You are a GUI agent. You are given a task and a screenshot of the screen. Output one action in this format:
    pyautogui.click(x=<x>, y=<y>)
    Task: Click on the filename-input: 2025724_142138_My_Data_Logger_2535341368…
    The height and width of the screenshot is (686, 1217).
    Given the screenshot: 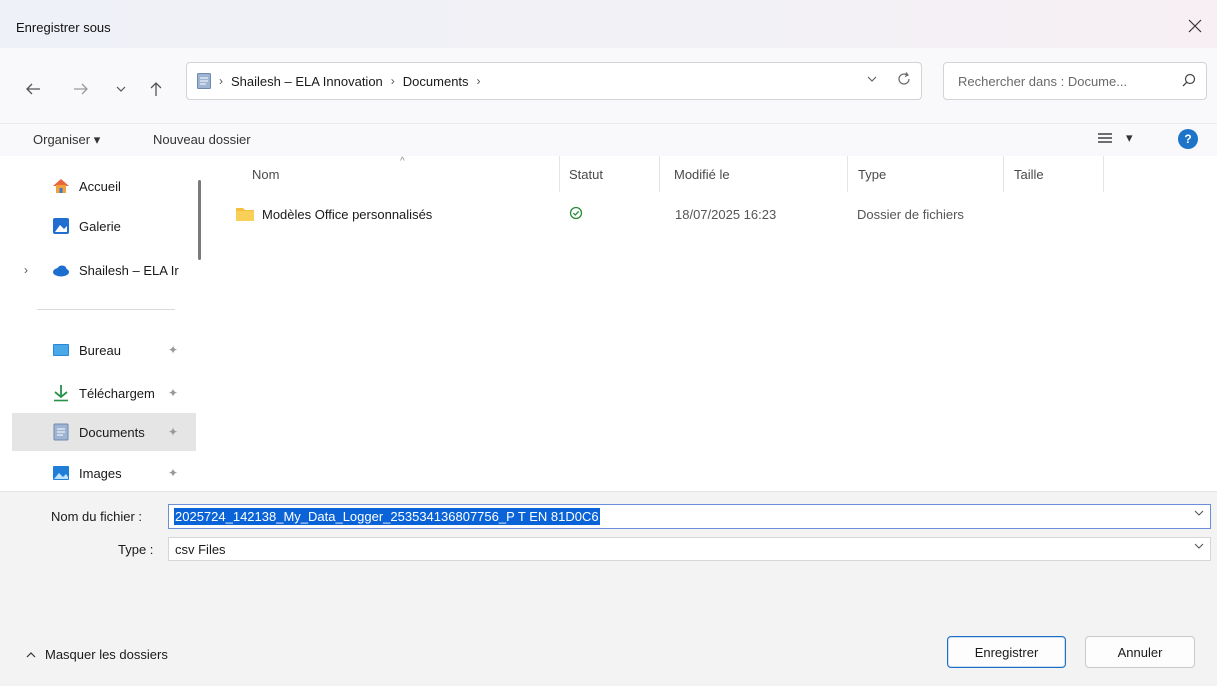 What is the action you would take?
    pyautogui.click(x=689, y=516)
    